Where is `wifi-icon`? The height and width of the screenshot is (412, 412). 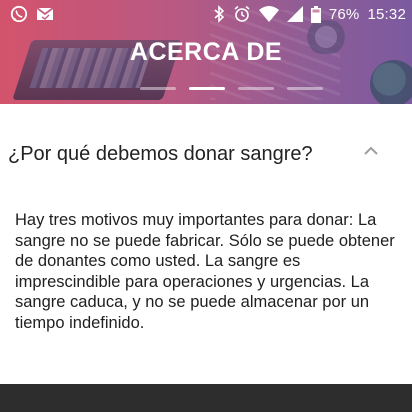
wifi-icon is located at coordinates (268, 14).